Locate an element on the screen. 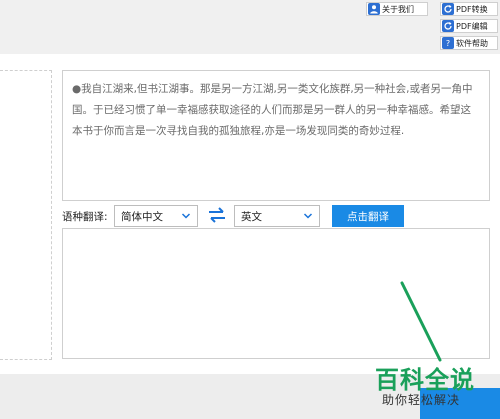 The width and height of the screenshot is (500, 419). watermark: 百科全说 助你轻松解决 is located at coordinates (431, 385).